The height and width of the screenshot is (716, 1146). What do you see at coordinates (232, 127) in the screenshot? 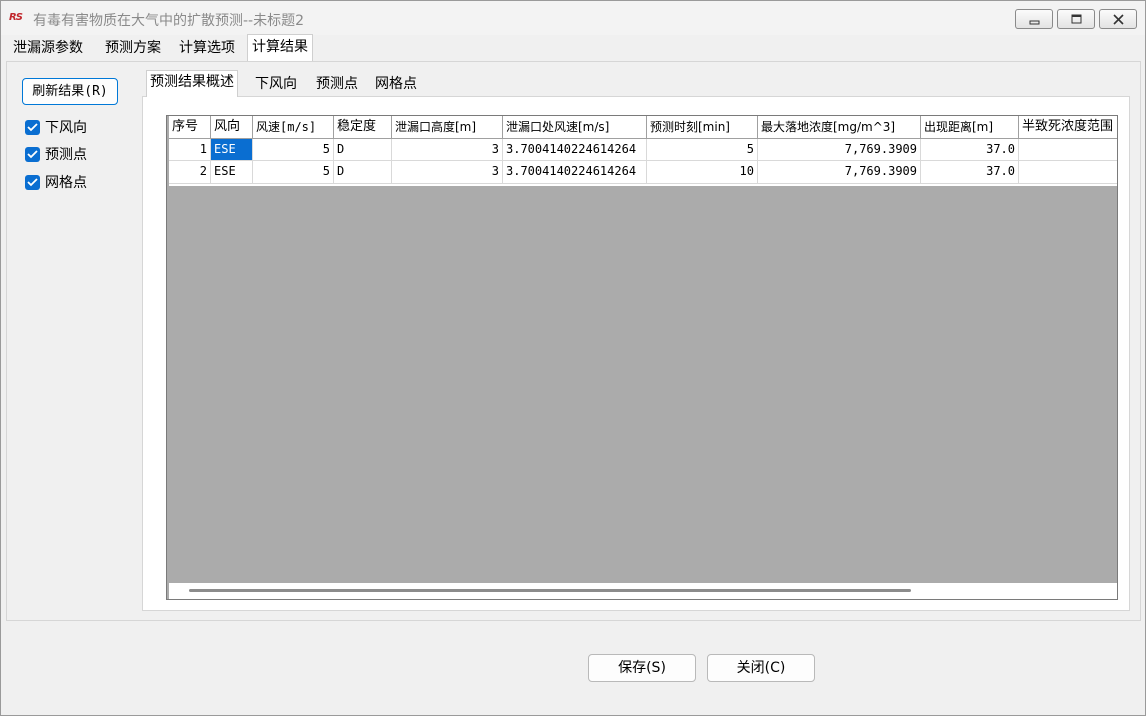
I see `column-header: 风向` at bounding box center [232, 127].